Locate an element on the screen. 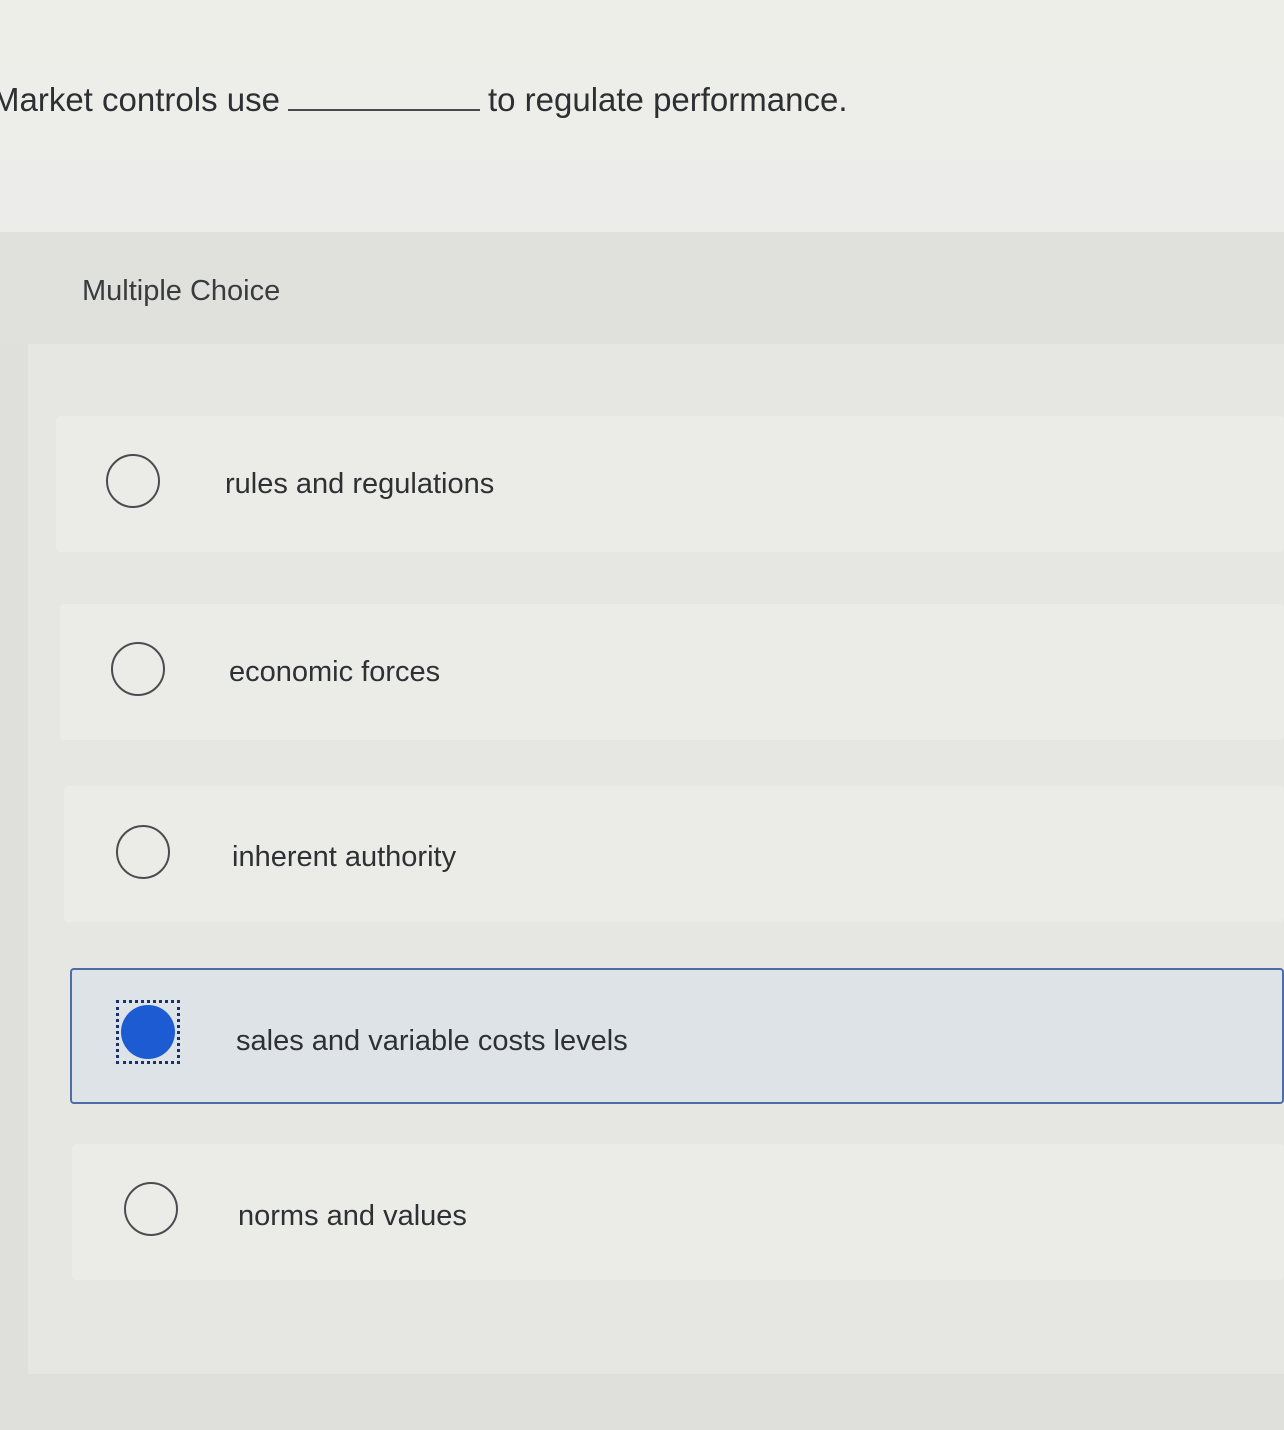  choice-norms-and-values: norms and values is located at coordinates (678, 1212).